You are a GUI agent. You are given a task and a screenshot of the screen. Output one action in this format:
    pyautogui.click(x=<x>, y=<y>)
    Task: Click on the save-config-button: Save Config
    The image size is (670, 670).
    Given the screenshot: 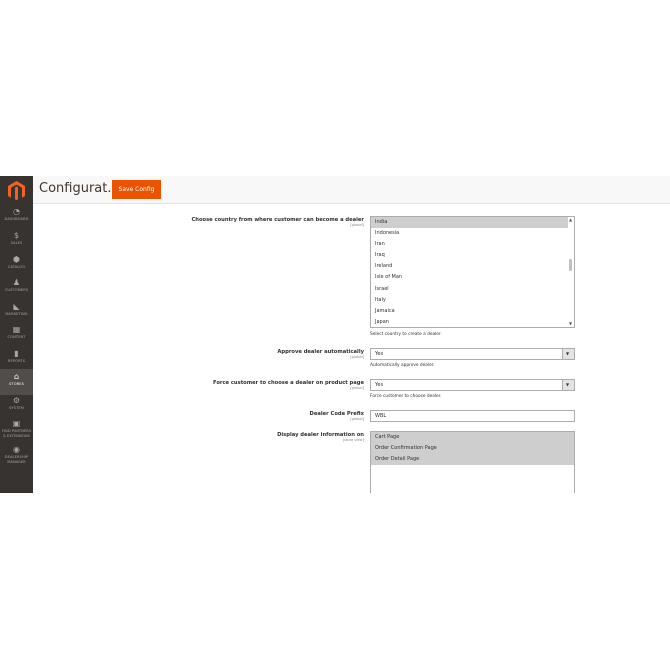 What is the action you would take?
    pyautogui.click(x=136, y=189)
    